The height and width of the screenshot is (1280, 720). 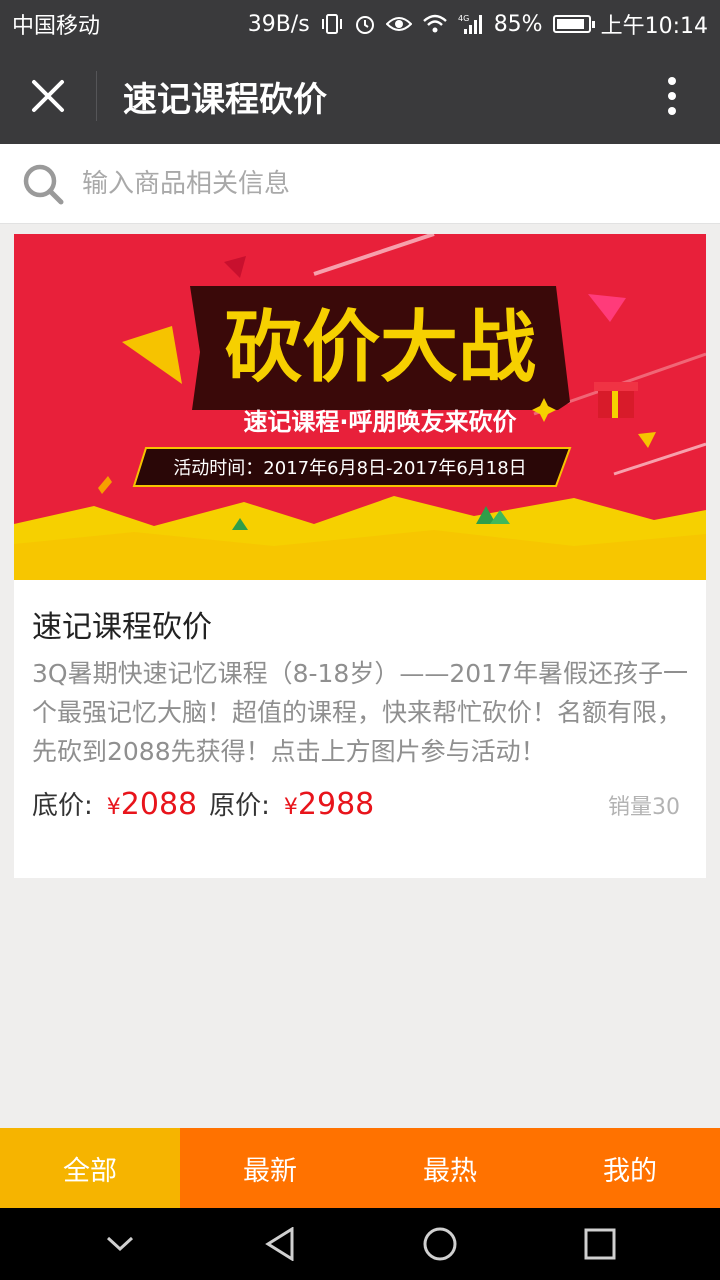 What do you see at coordinates (336, 804) in the screenshot?
I see `original-price-value: 2988` at bounding box center [336, 804].